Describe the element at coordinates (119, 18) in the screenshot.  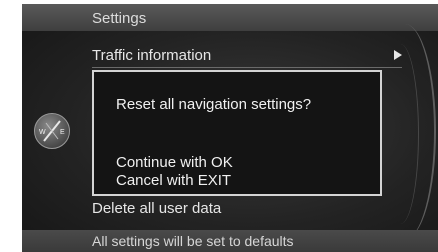
I see `page-title: Settings` at that location.